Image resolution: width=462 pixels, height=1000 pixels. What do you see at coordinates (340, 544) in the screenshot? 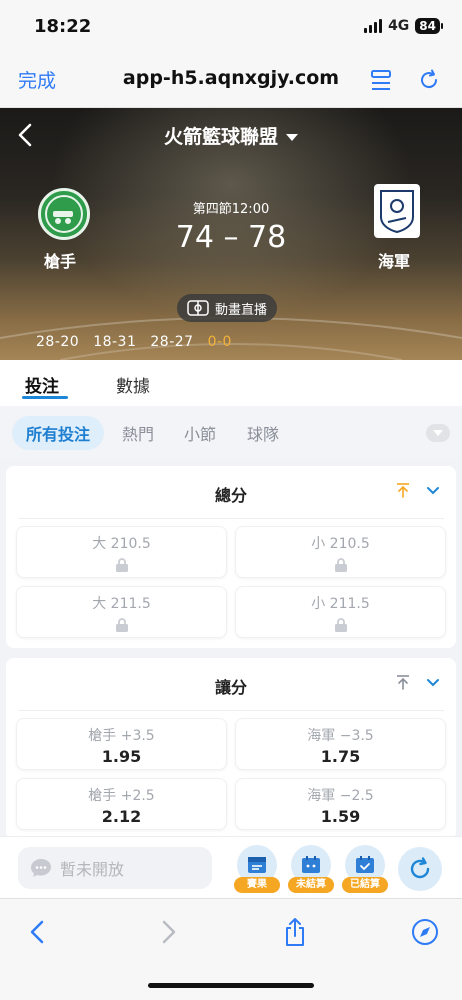
I see `odds-label: 小 210.5` at bounding box center [340, 544].